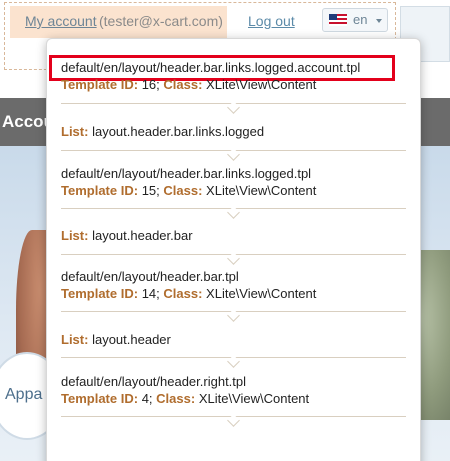 This screenshot has width=450, height=461. What do you see at coordinates (178, 131) in the screenshot?
I see `list-value: layout.header.bar.links.logged` at bounding box center [178, 131].